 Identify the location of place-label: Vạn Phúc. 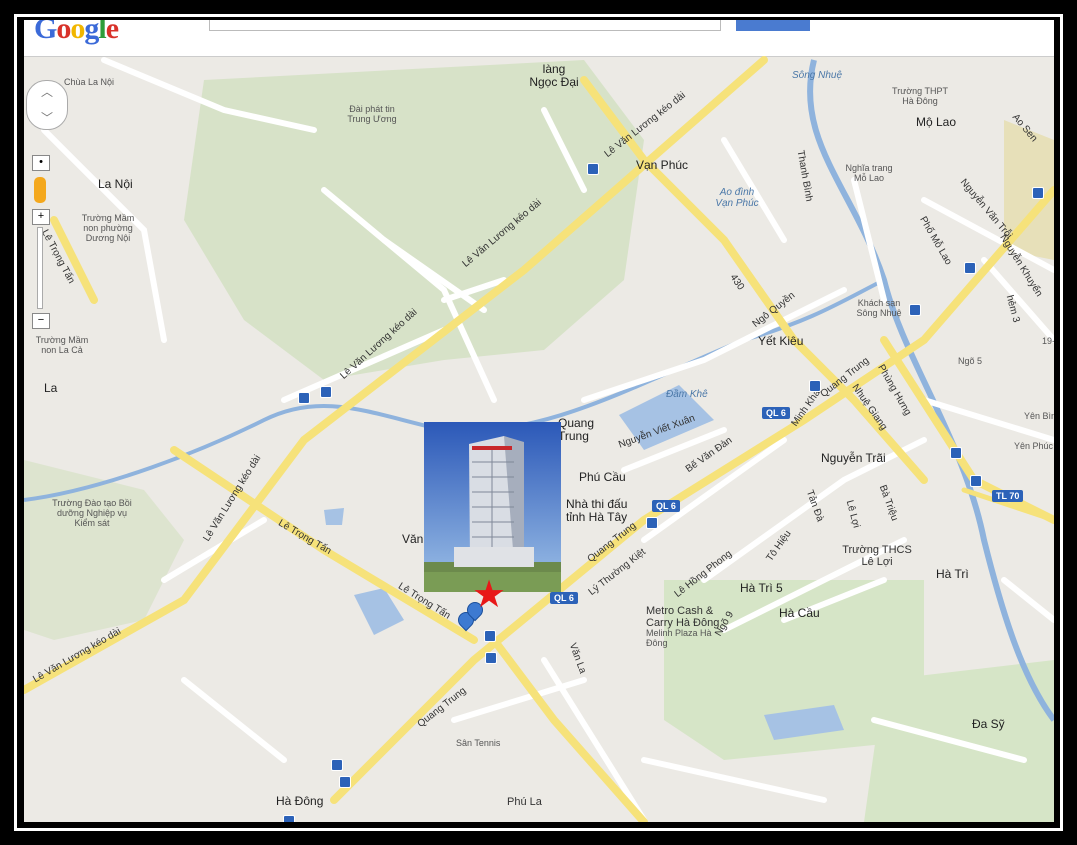
(662, 165).